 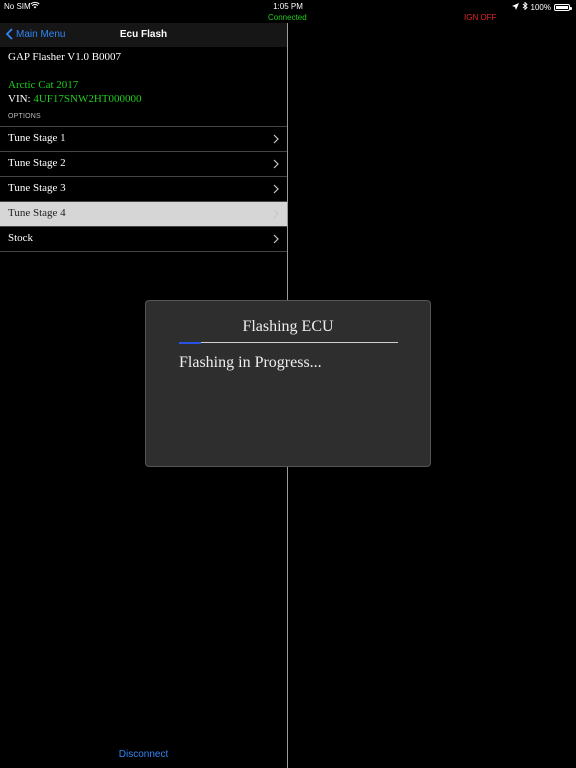 What do you see at coordinates (65, 57) in the screenshot?
I see `device-name: GAP Flasher V1.0 B0007` at bounding box center [65, 57].